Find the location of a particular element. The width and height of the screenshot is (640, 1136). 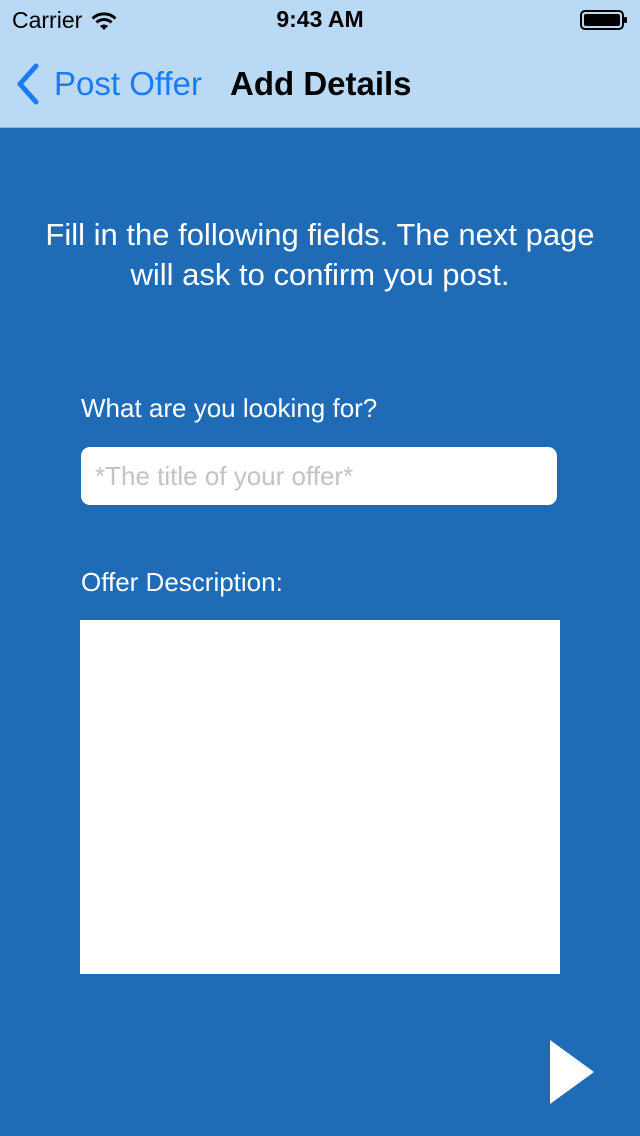

page-title: Add Details is located at coordinates (321, 83).